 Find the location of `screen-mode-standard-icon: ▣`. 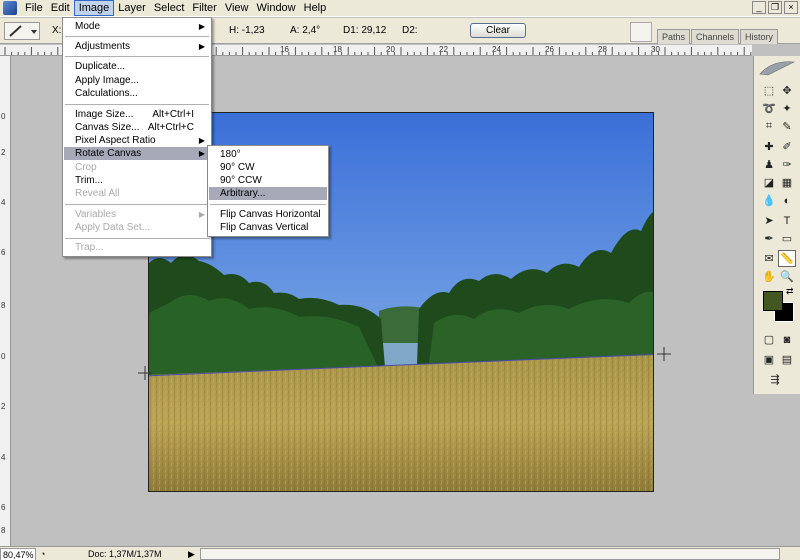

screen-mode-standard-icon: ▣ is located at coordinates (769, 359).